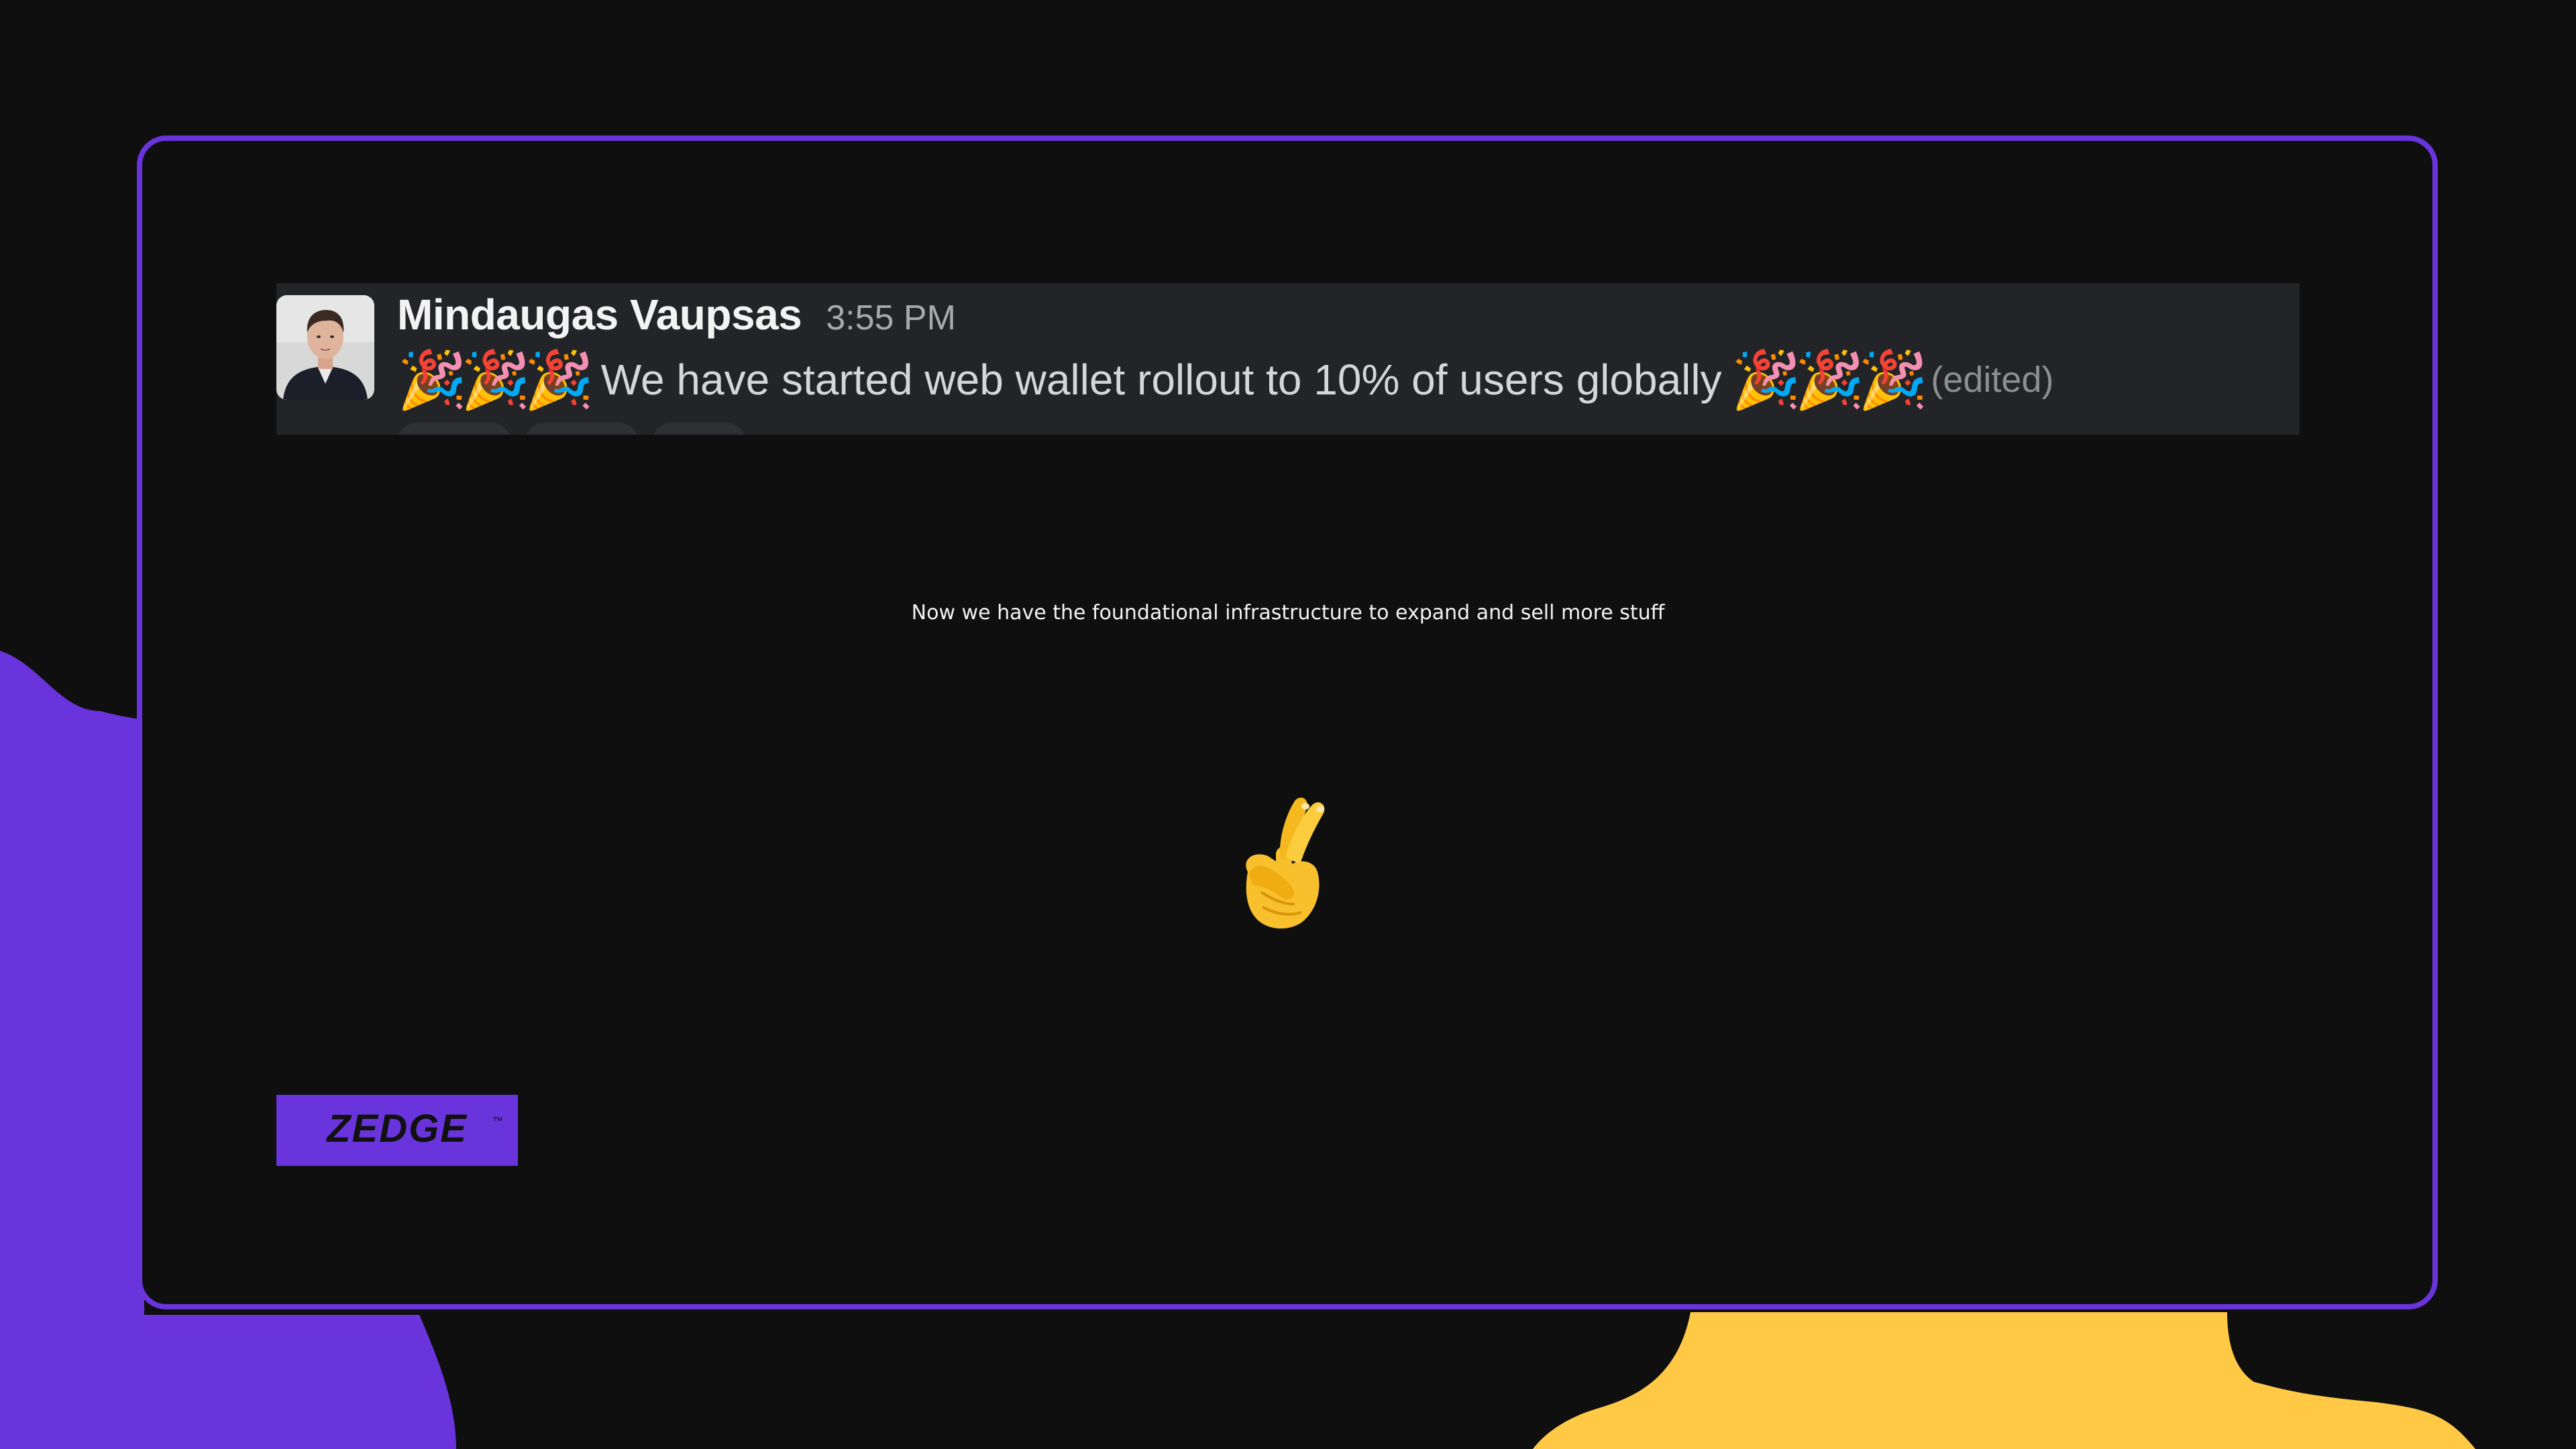 The width and height of the screenshot is (2576, 1449). Describe the element at coordinates (891, 318) in the screenshot. I see `message-timestamp: 3:55 PM` at that location.